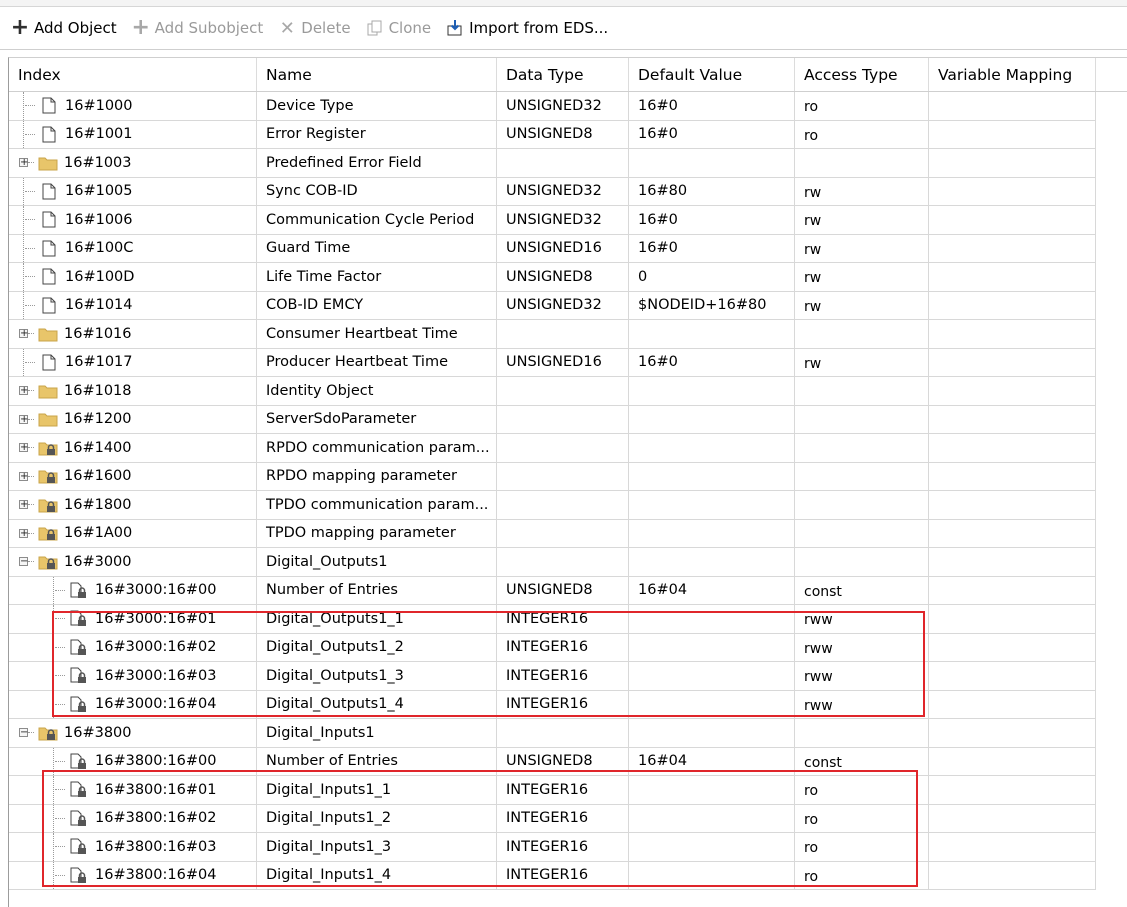  I want to click on cell-name: Producer Heartbeat Time, so click(377, 362).